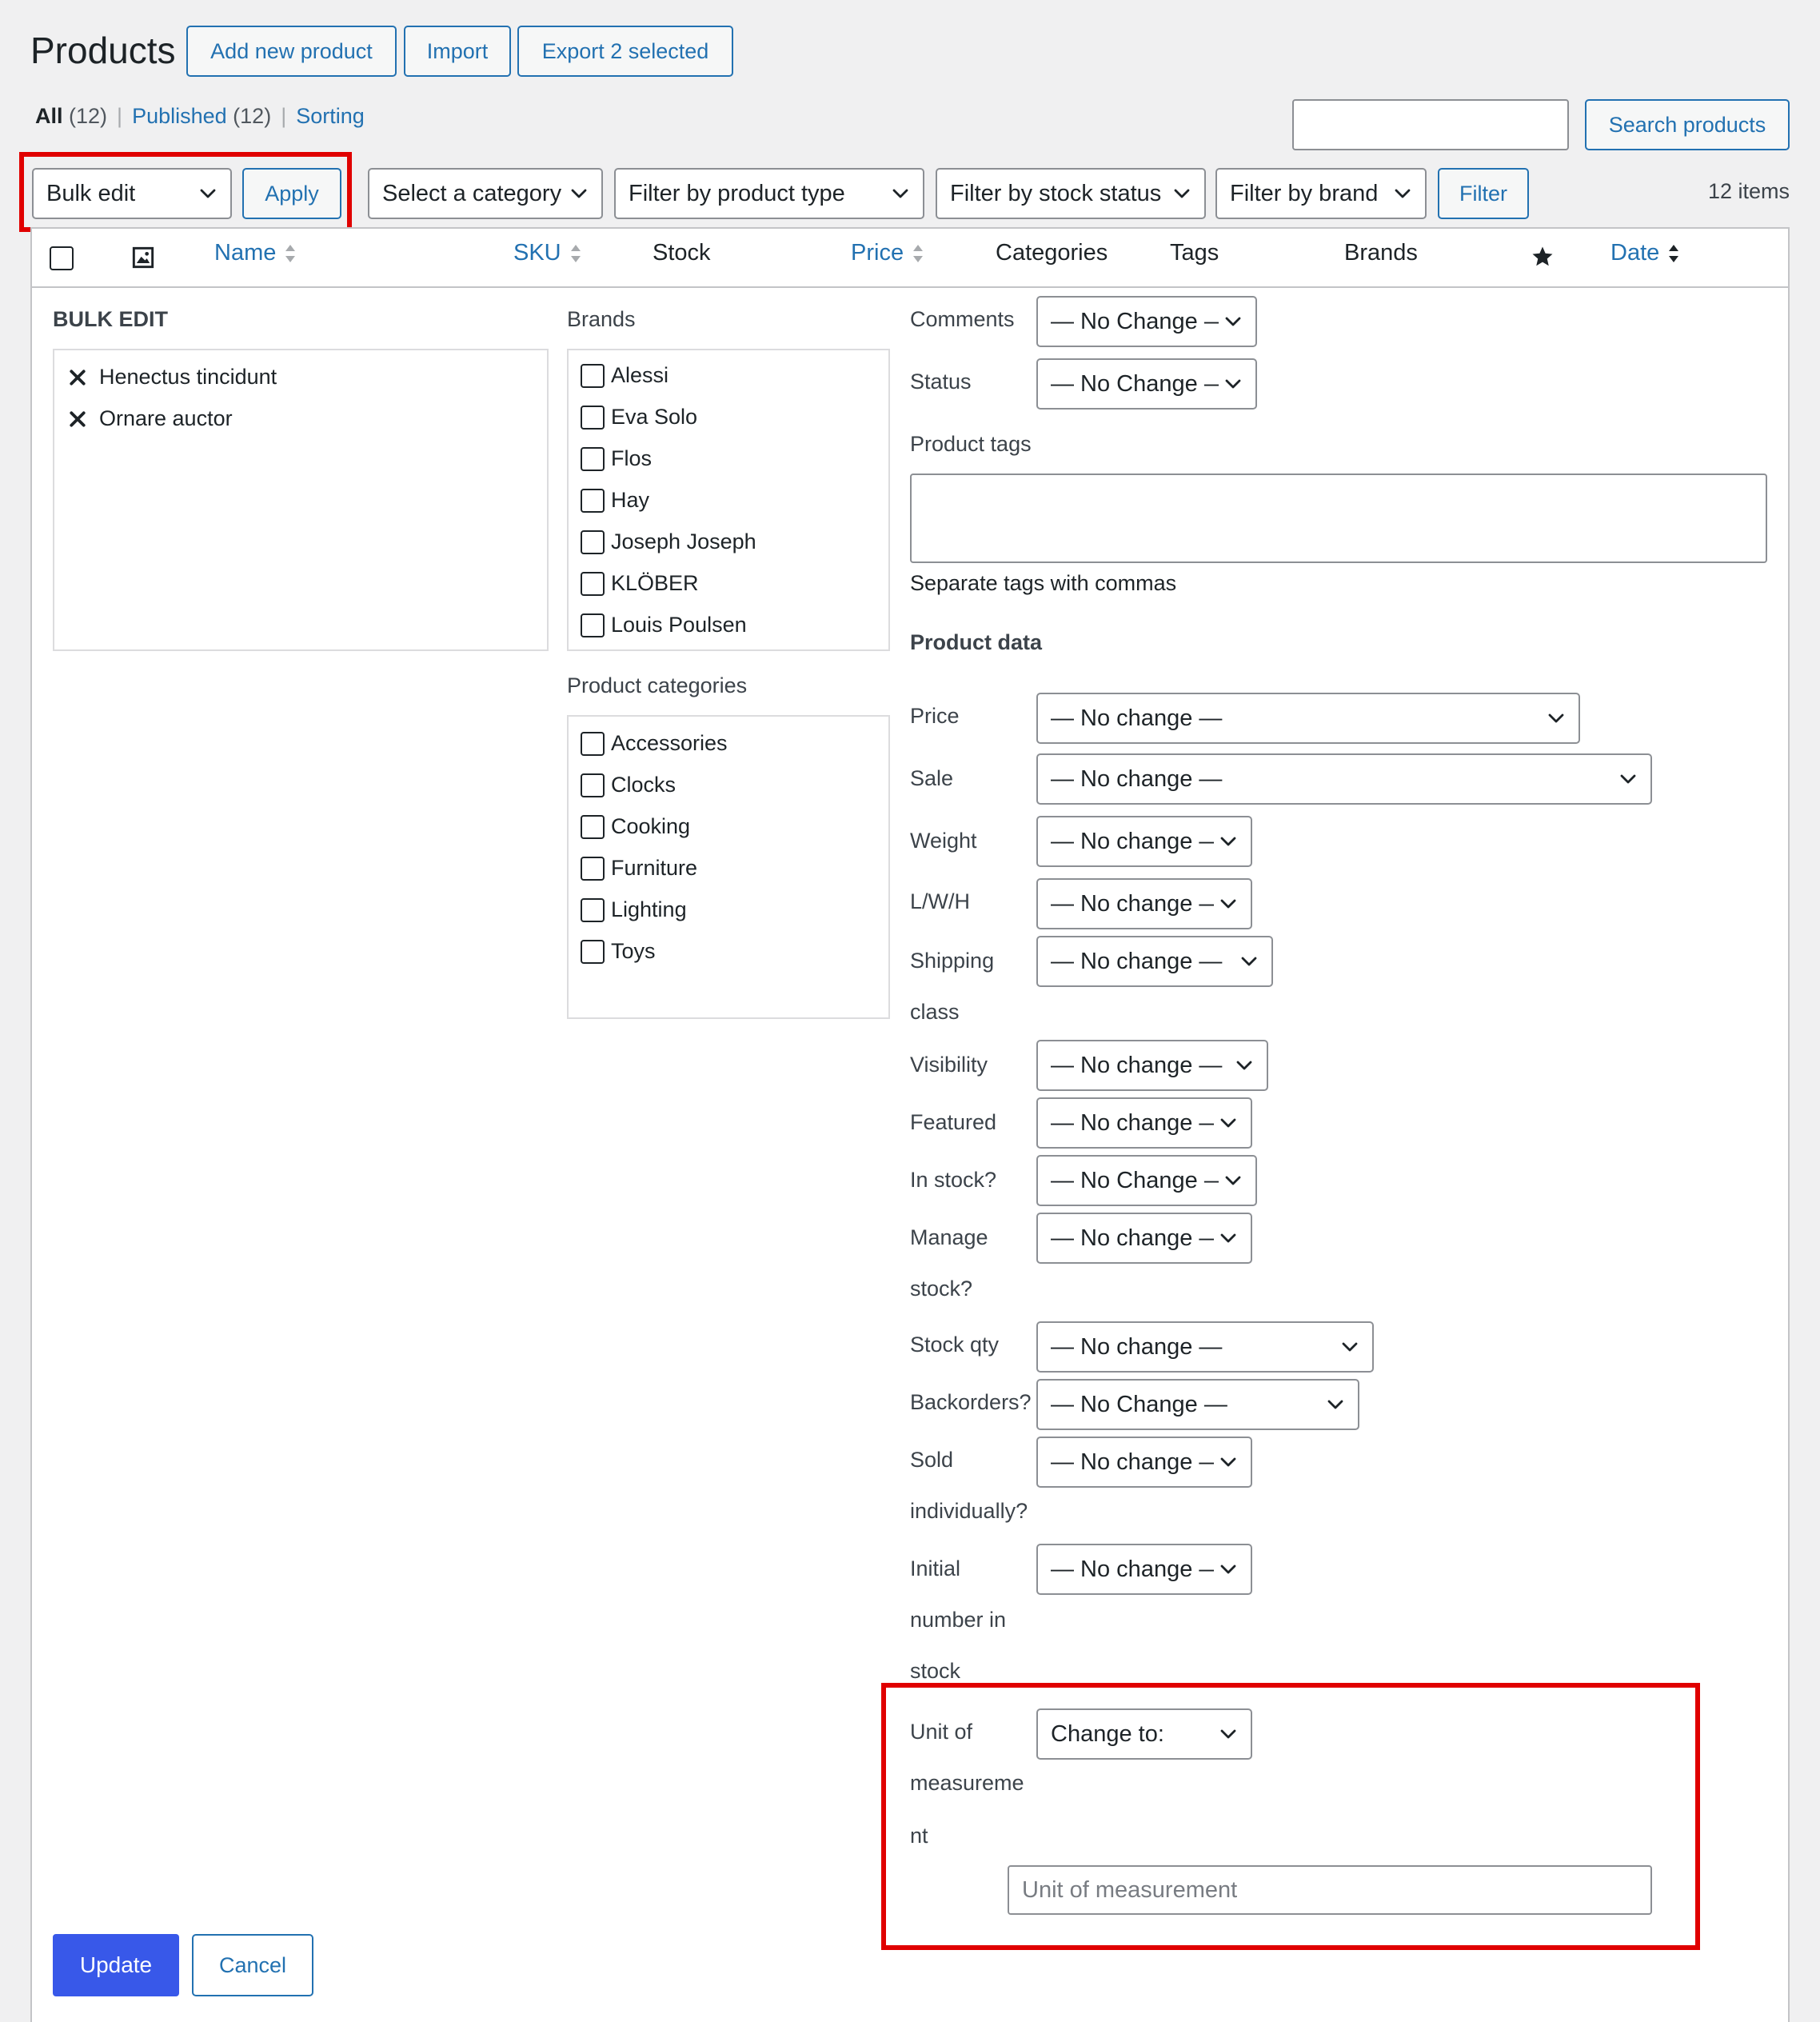 Image resolution: width=1820 pixels, height=2022 pixels. I want to click on column-price: Price, so click(887, 253).